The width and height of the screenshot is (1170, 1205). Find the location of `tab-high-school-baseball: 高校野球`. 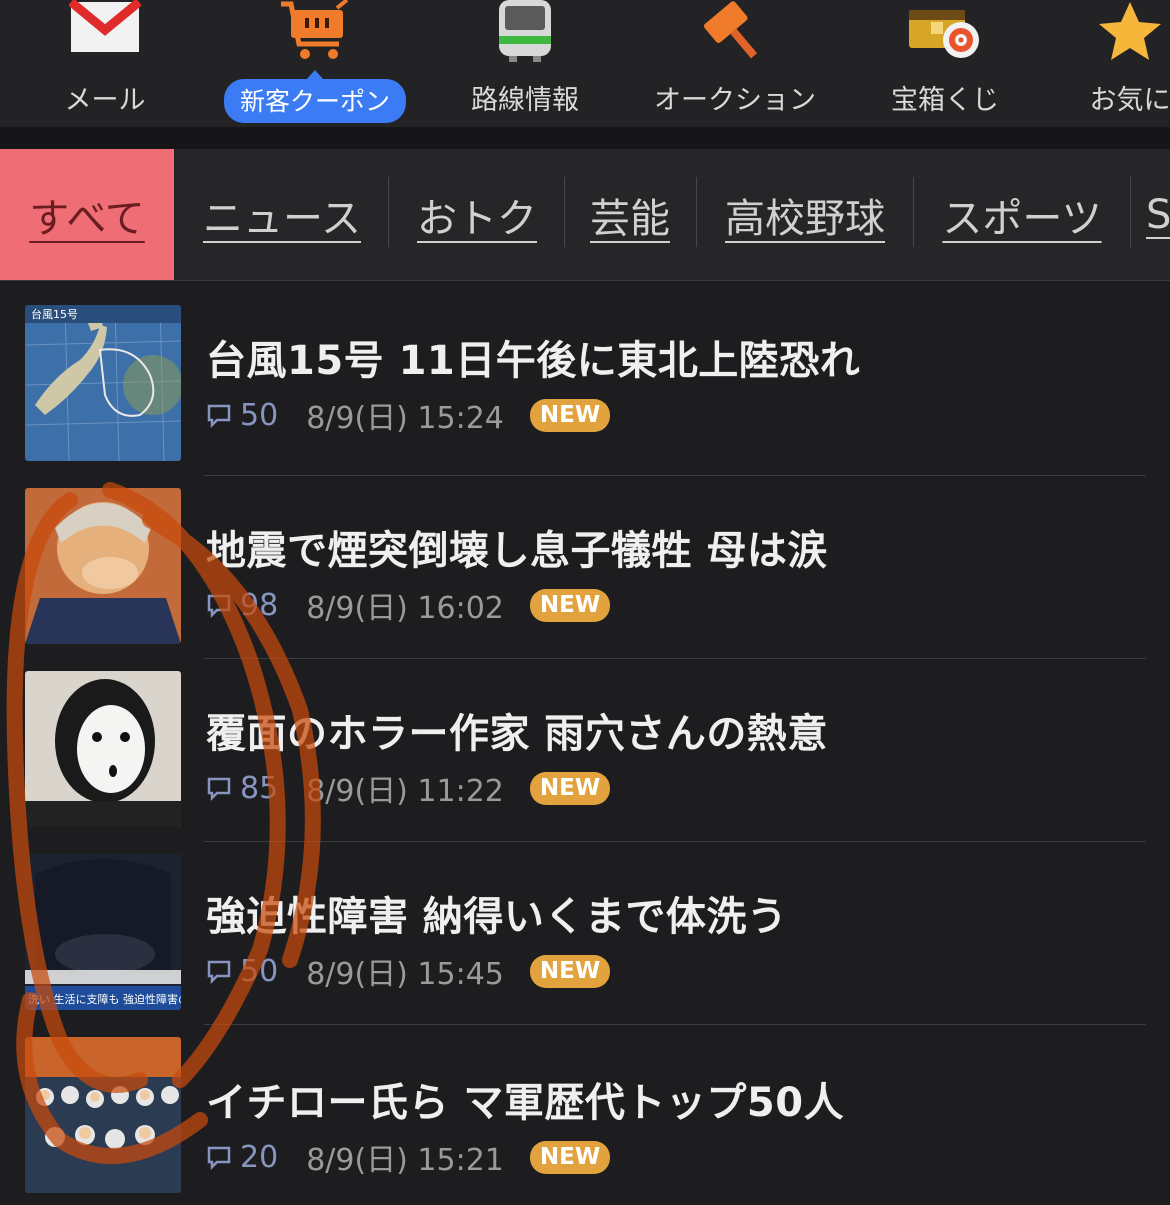

tab-high-school-baseball: 高校野球 is located at coordinates (805, 214).